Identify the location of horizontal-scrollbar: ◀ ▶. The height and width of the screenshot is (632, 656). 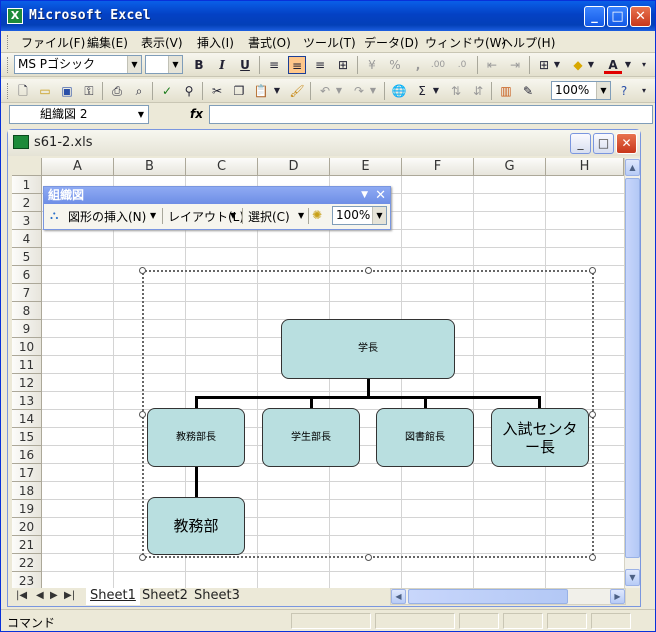
(508, 596).